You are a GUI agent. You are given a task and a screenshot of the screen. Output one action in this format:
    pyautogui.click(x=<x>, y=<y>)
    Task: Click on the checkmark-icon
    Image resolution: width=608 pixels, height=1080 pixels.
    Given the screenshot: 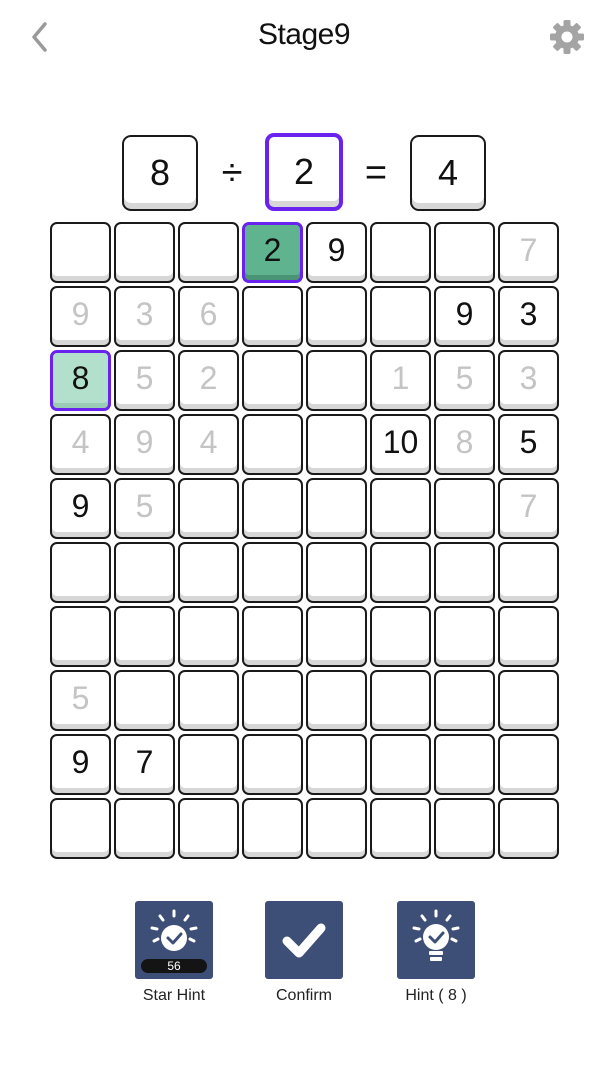 What is the action you would take?
    pyautogui.click(x=304, y=940)
    